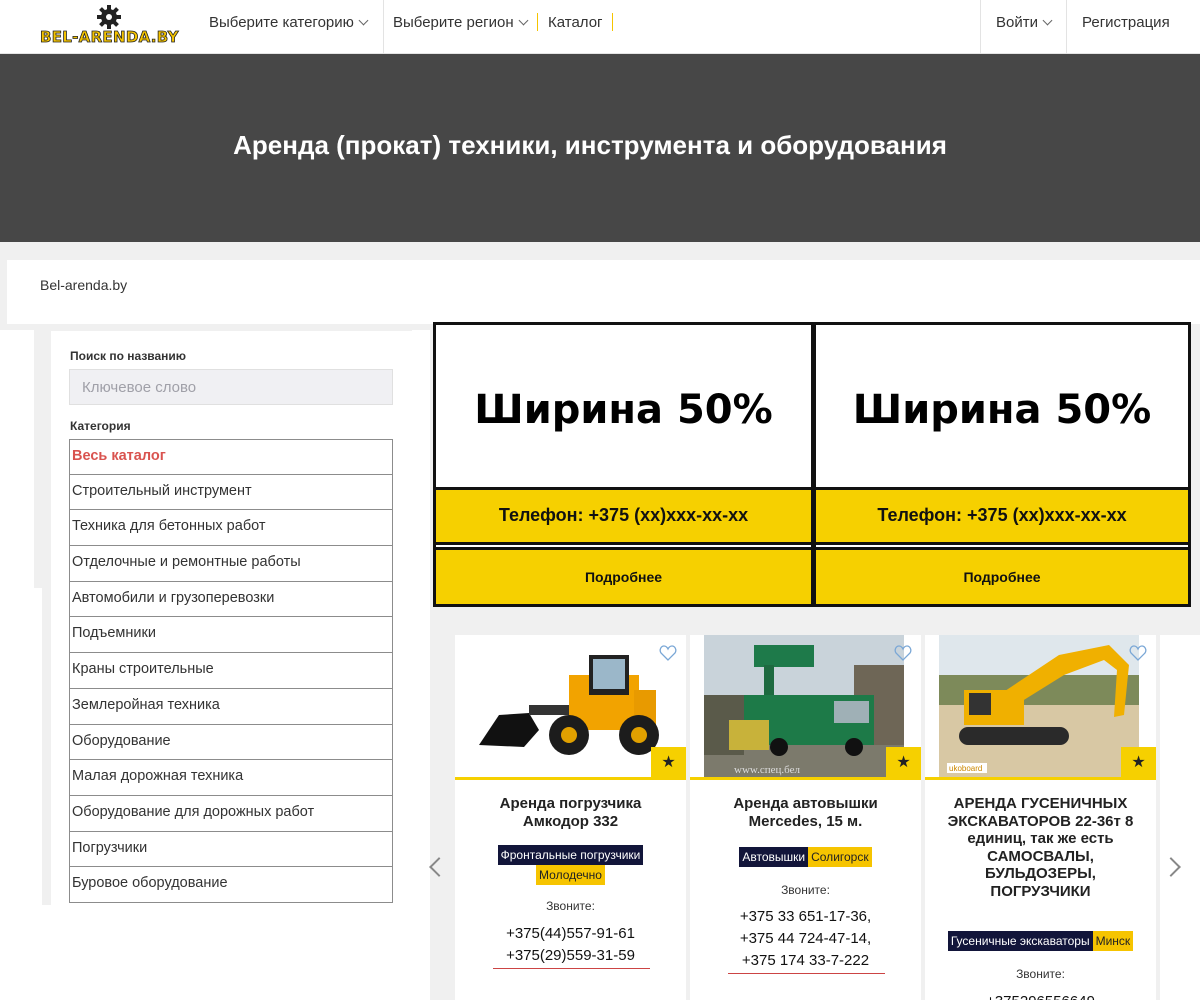 This screenshot has width=1200, height=1000. What do you see at coordinates (774, 857) in the screenshot?
I see `category-badge: Автовышки` at bounding box center [774, 857].